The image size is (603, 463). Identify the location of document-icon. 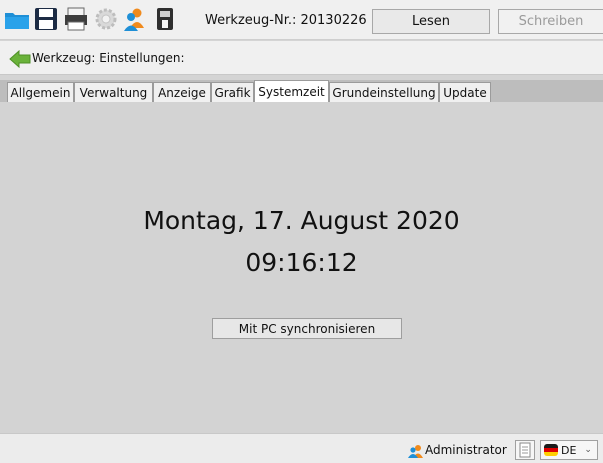
(525, 450).